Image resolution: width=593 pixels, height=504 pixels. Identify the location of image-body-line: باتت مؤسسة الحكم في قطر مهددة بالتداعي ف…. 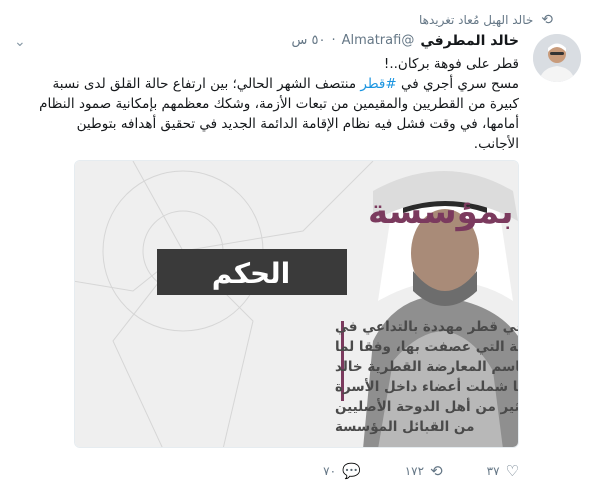
(426, 327).